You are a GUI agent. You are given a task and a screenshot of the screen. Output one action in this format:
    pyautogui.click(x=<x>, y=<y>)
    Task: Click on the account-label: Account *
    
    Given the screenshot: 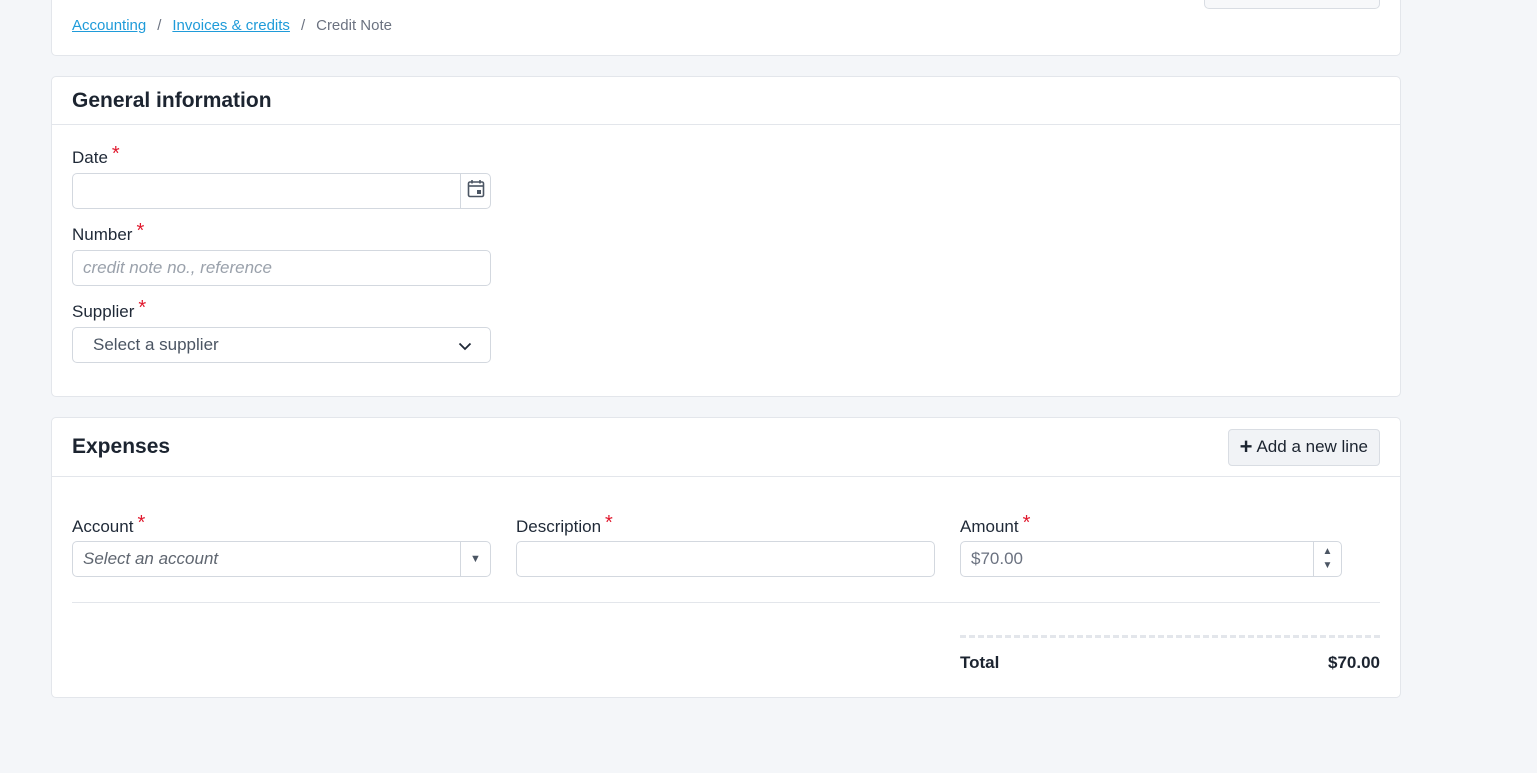 What is the action you would take?
    pyautogui.click(x=109, y=525)
    